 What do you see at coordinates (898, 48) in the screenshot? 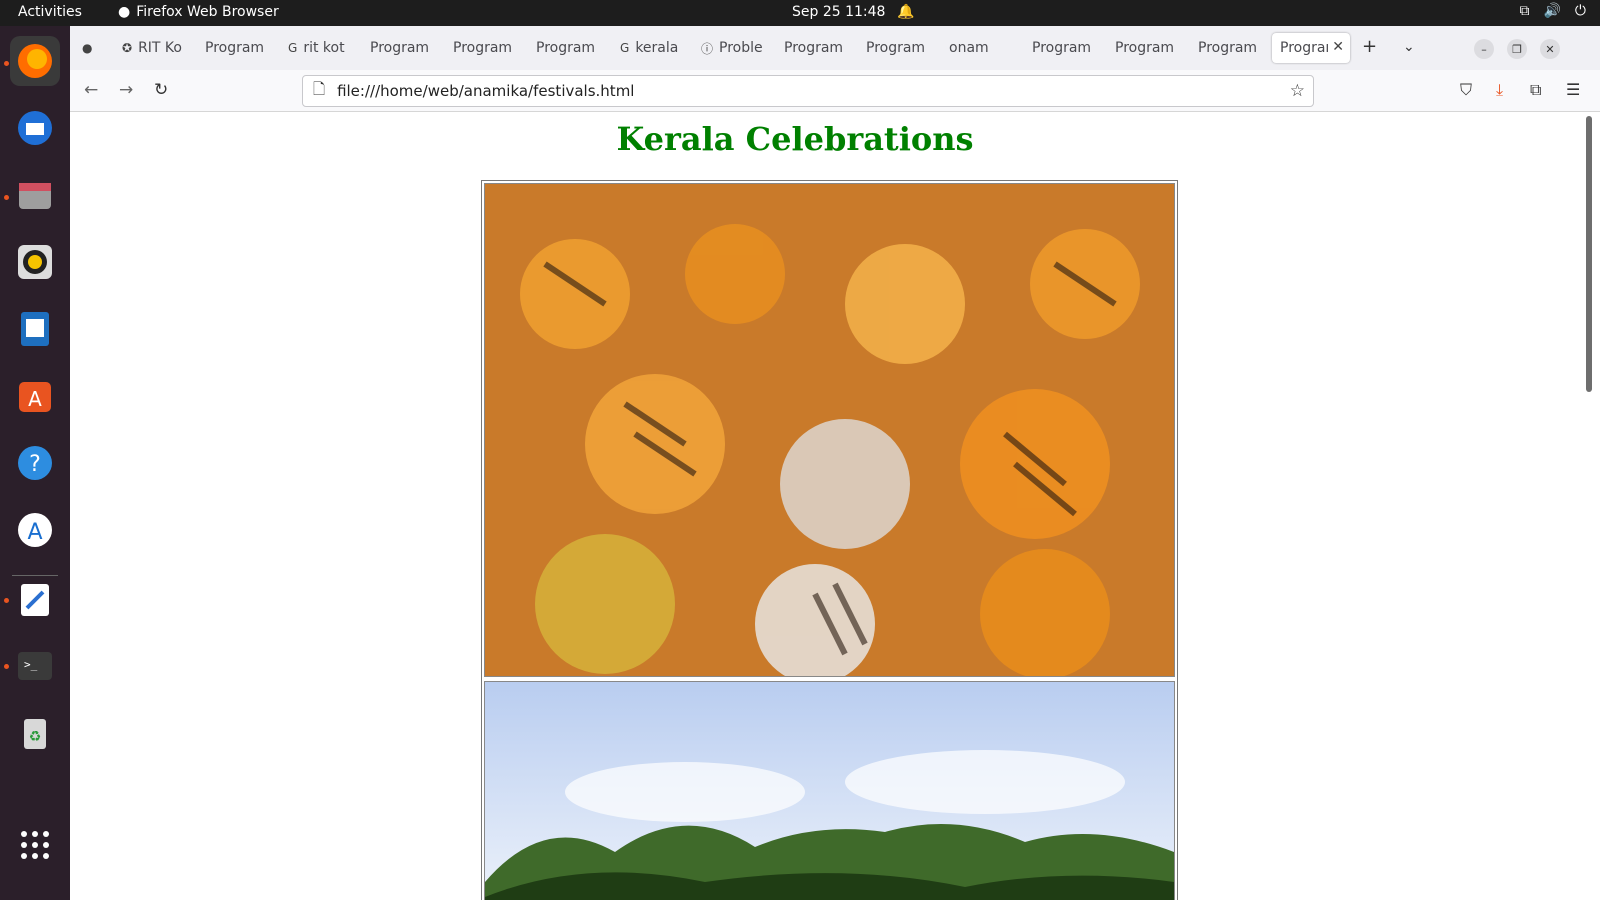
I see `tab-10: Program` at bounding box center [898, 48].